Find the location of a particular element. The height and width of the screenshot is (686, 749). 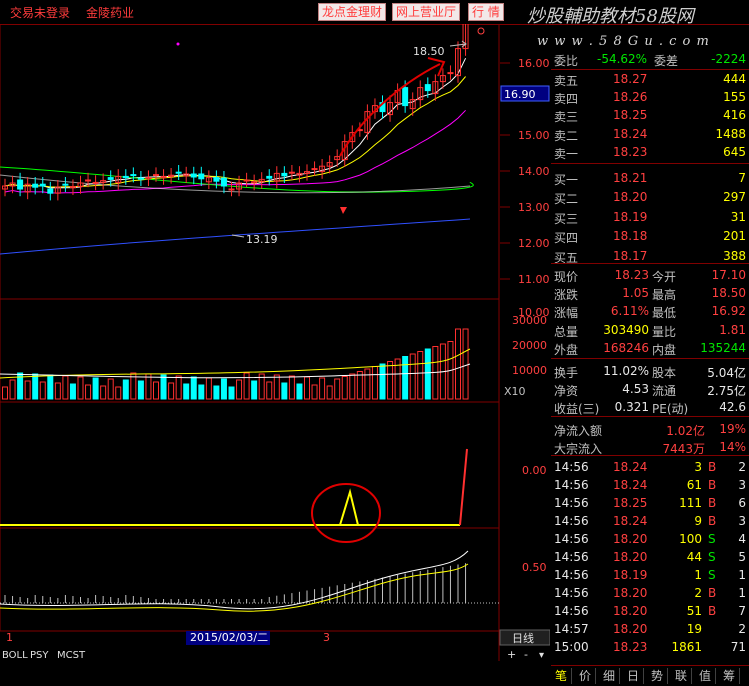

ask-row: 卖五 18.27 444 is located at coordinates (650, 79).